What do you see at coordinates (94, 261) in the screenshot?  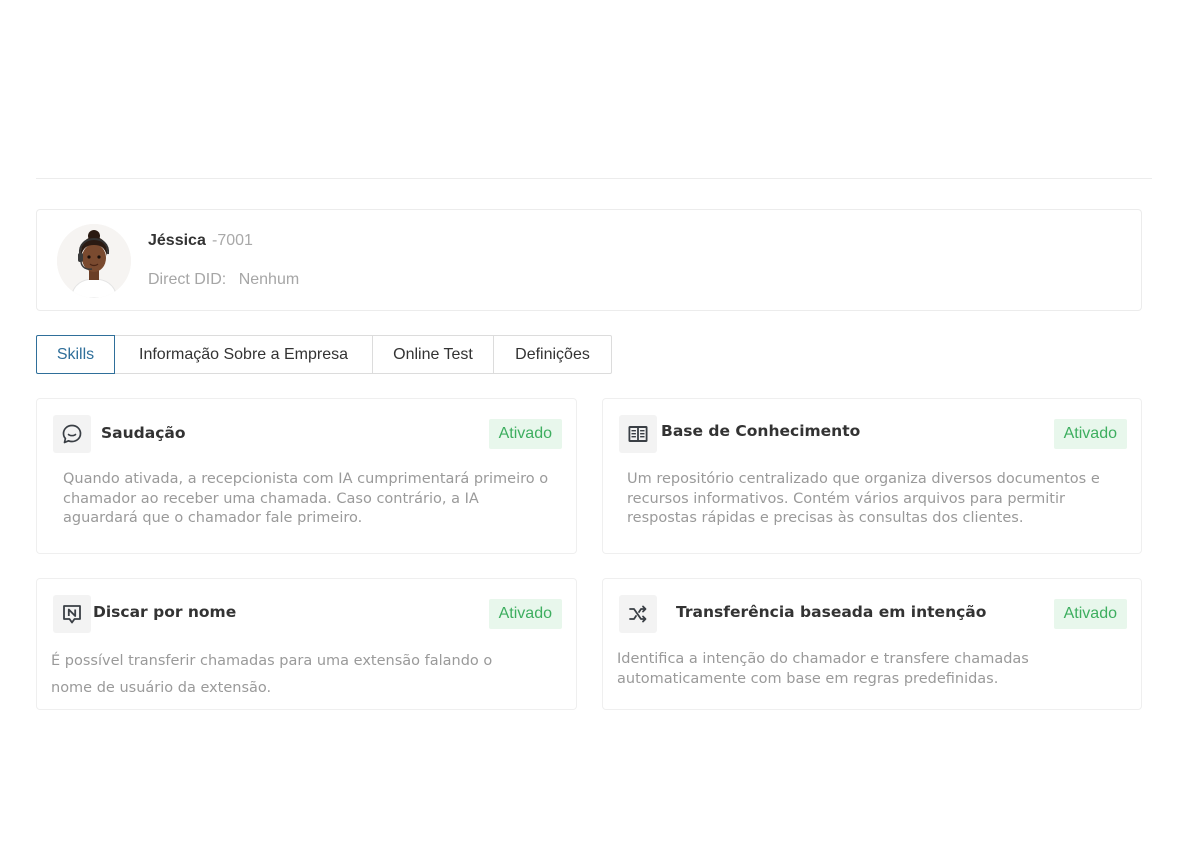 I see `avatar` at bounding box center [94, 261].